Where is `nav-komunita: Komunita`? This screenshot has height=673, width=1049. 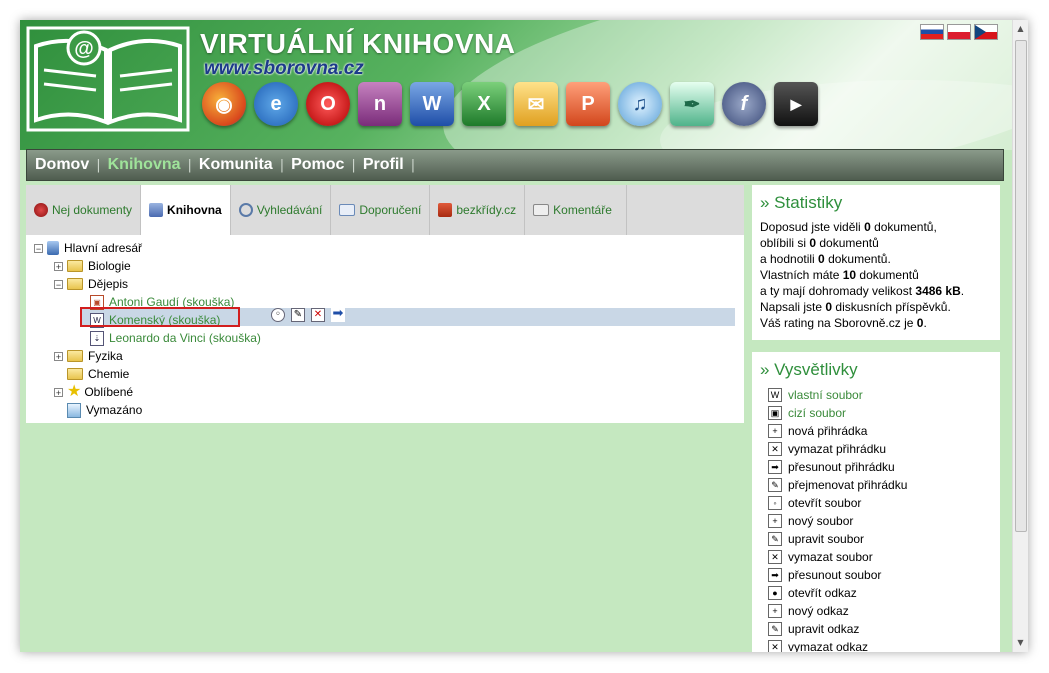 nav-komunita: Komunita is located at coordinates (236, 165).